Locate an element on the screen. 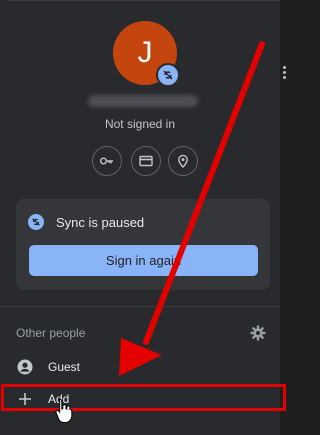  sign-in-status: Not signed in is located at coordinates (140, 124).